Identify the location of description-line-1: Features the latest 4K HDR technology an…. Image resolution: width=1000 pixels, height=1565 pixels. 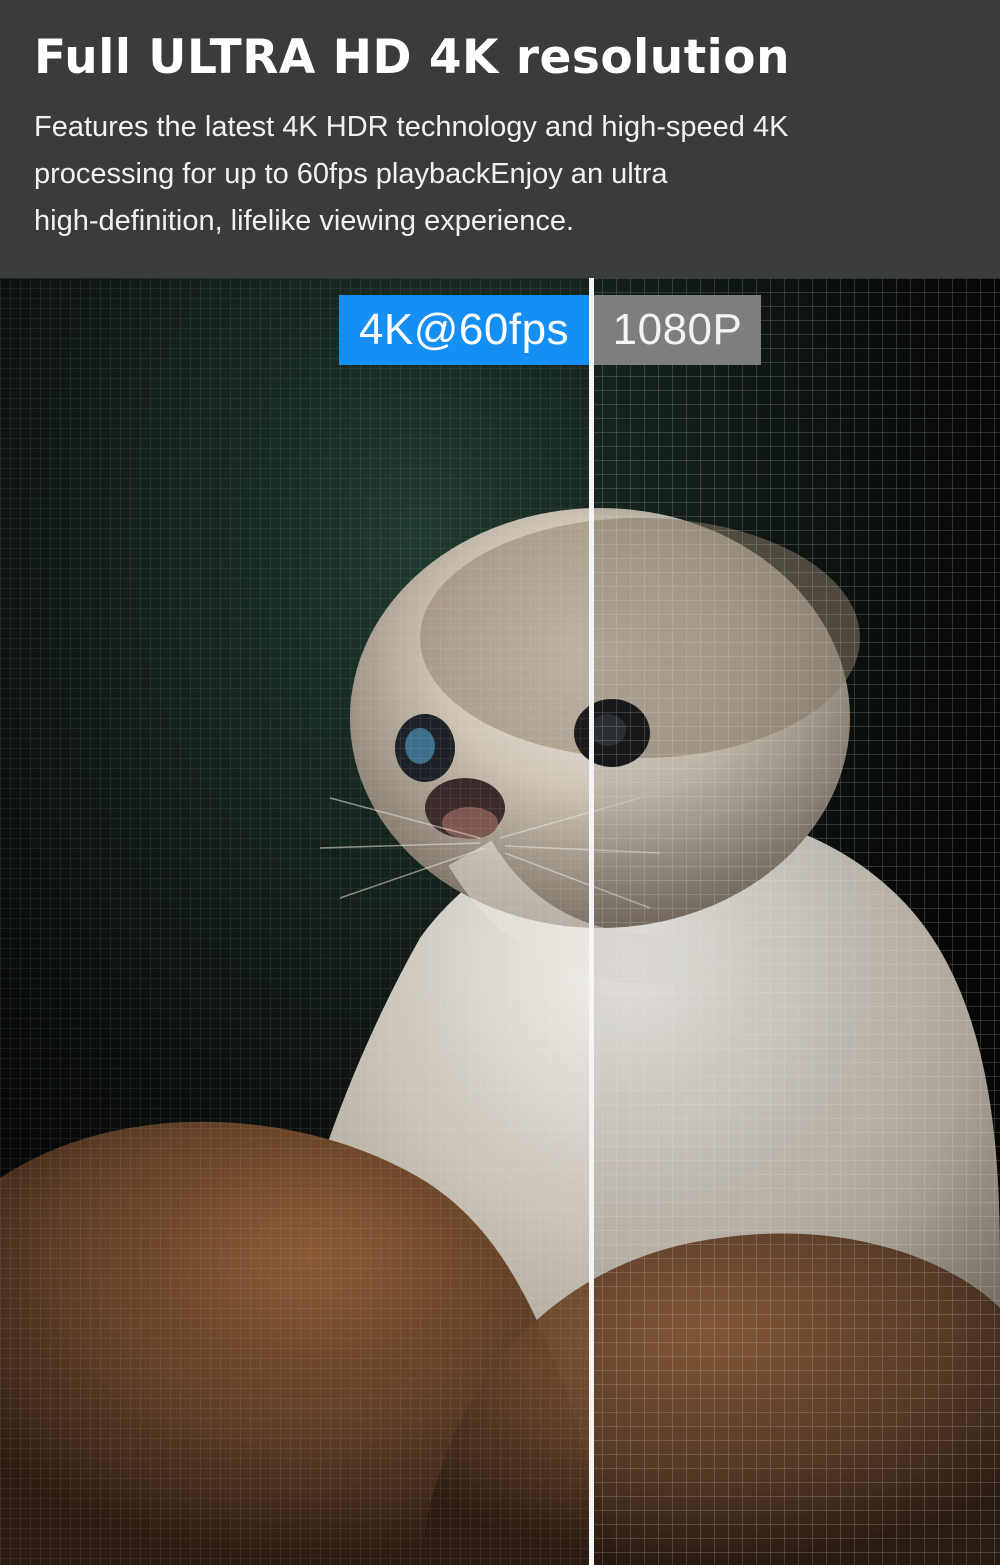
(411, 127).